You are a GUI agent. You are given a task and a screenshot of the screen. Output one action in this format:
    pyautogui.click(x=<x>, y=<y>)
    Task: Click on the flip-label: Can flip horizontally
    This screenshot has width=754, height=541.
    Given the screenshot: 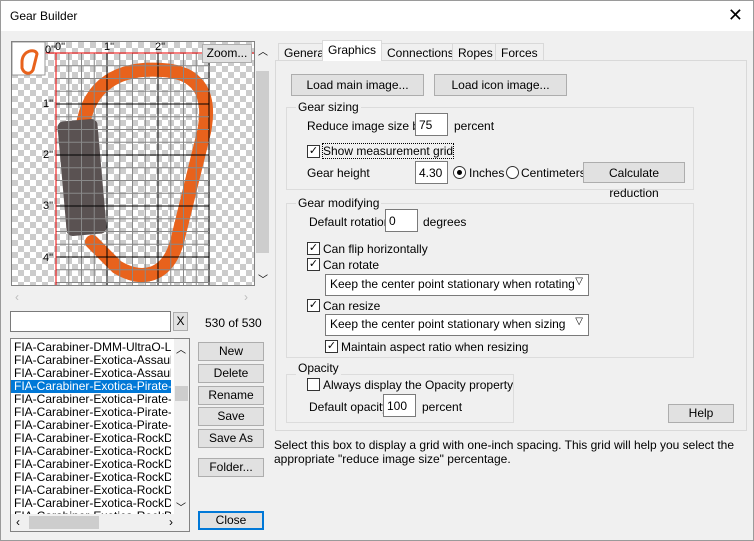 What is the action you would take?
    pyautogui.click(x=375, y=249)
    